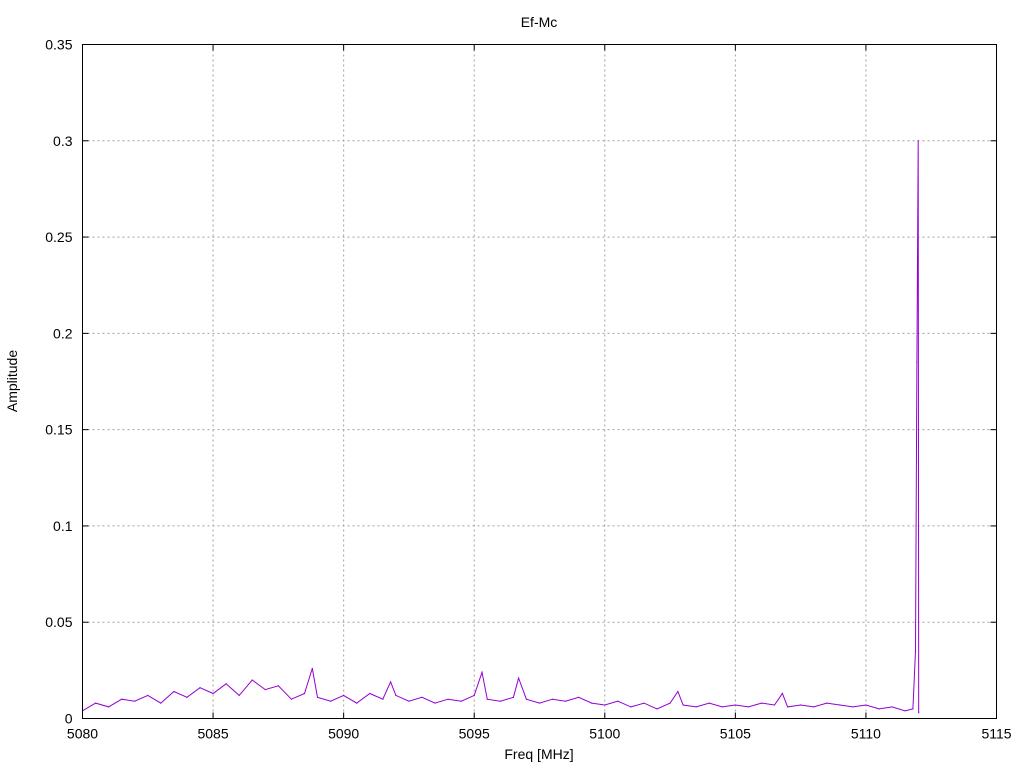 This screenshot has width=1024, height=768. What do you see at coordinates (58, 237) in the screenshot?
I see `y-tick-label: 0.25` at bounding box center [58, 237].